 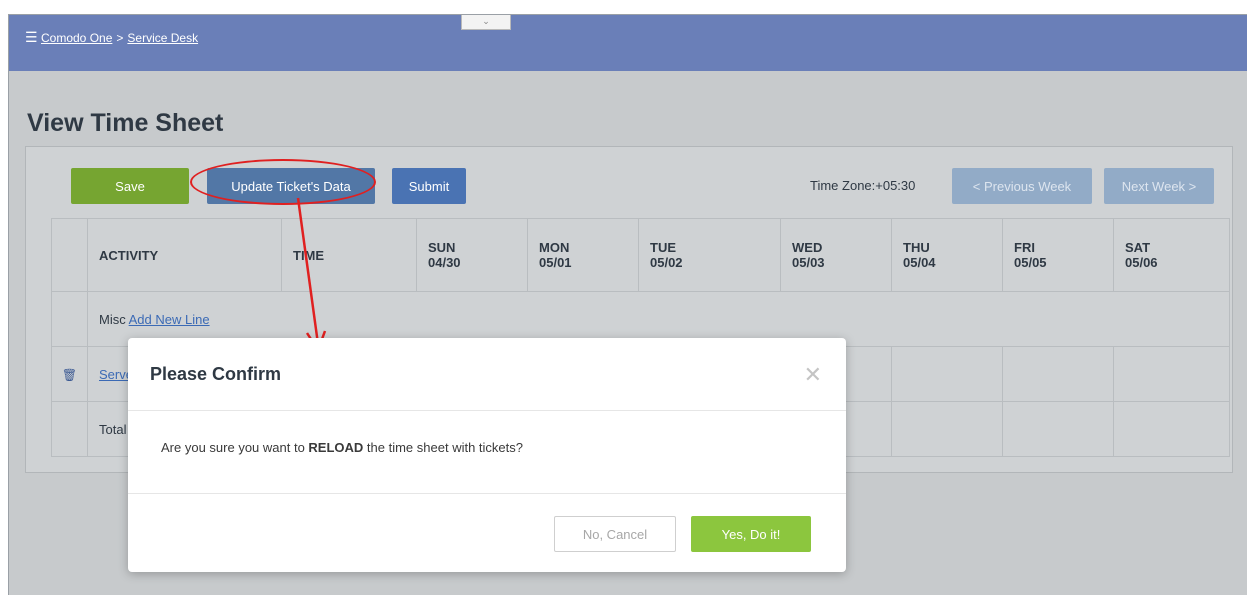 I want to click on submit-button: Submit, so click(x=429, y=186).